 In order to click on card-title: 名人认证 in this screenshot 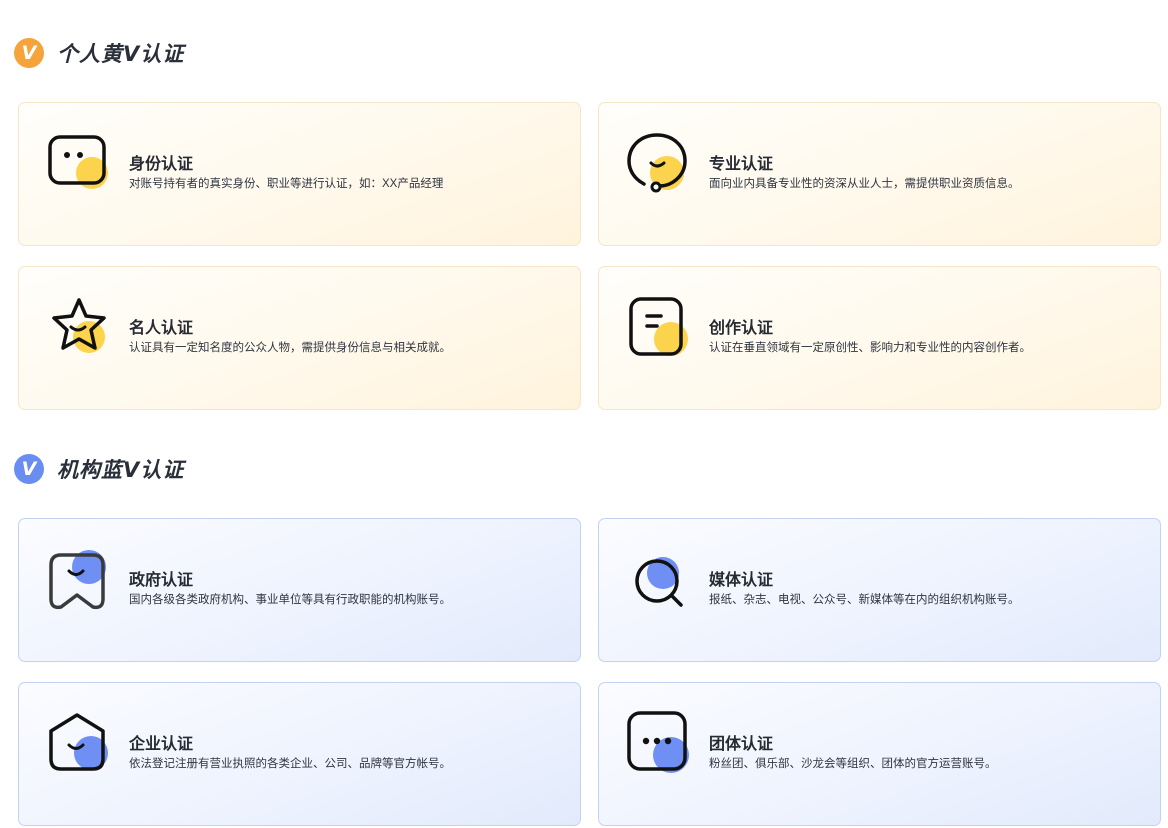, I will do `click(161, 328)`.